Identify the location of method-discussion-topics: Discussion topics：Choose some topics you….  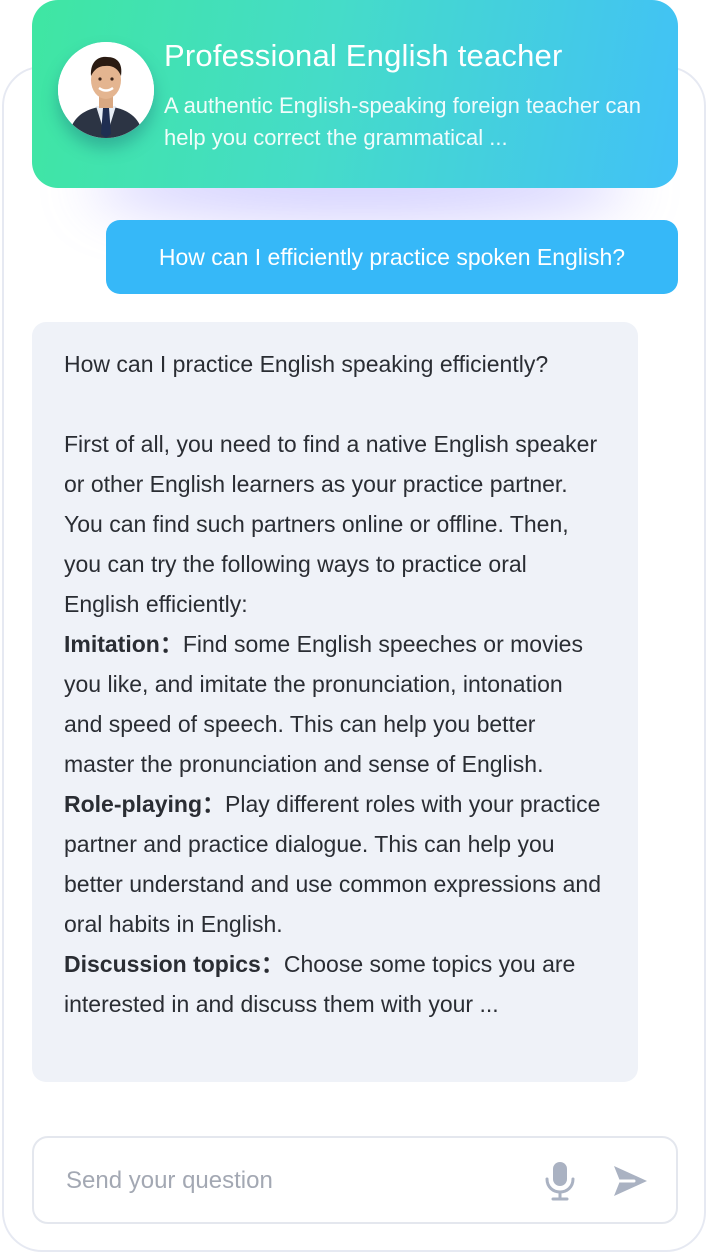
(335, 984).